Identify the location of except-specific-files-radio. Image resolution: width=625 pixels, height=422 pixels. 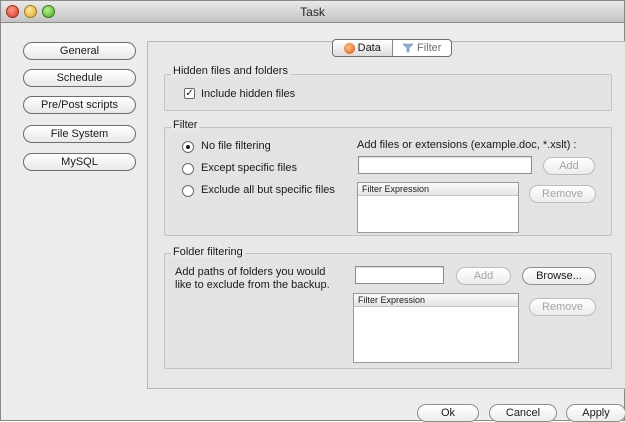
(188, 169).